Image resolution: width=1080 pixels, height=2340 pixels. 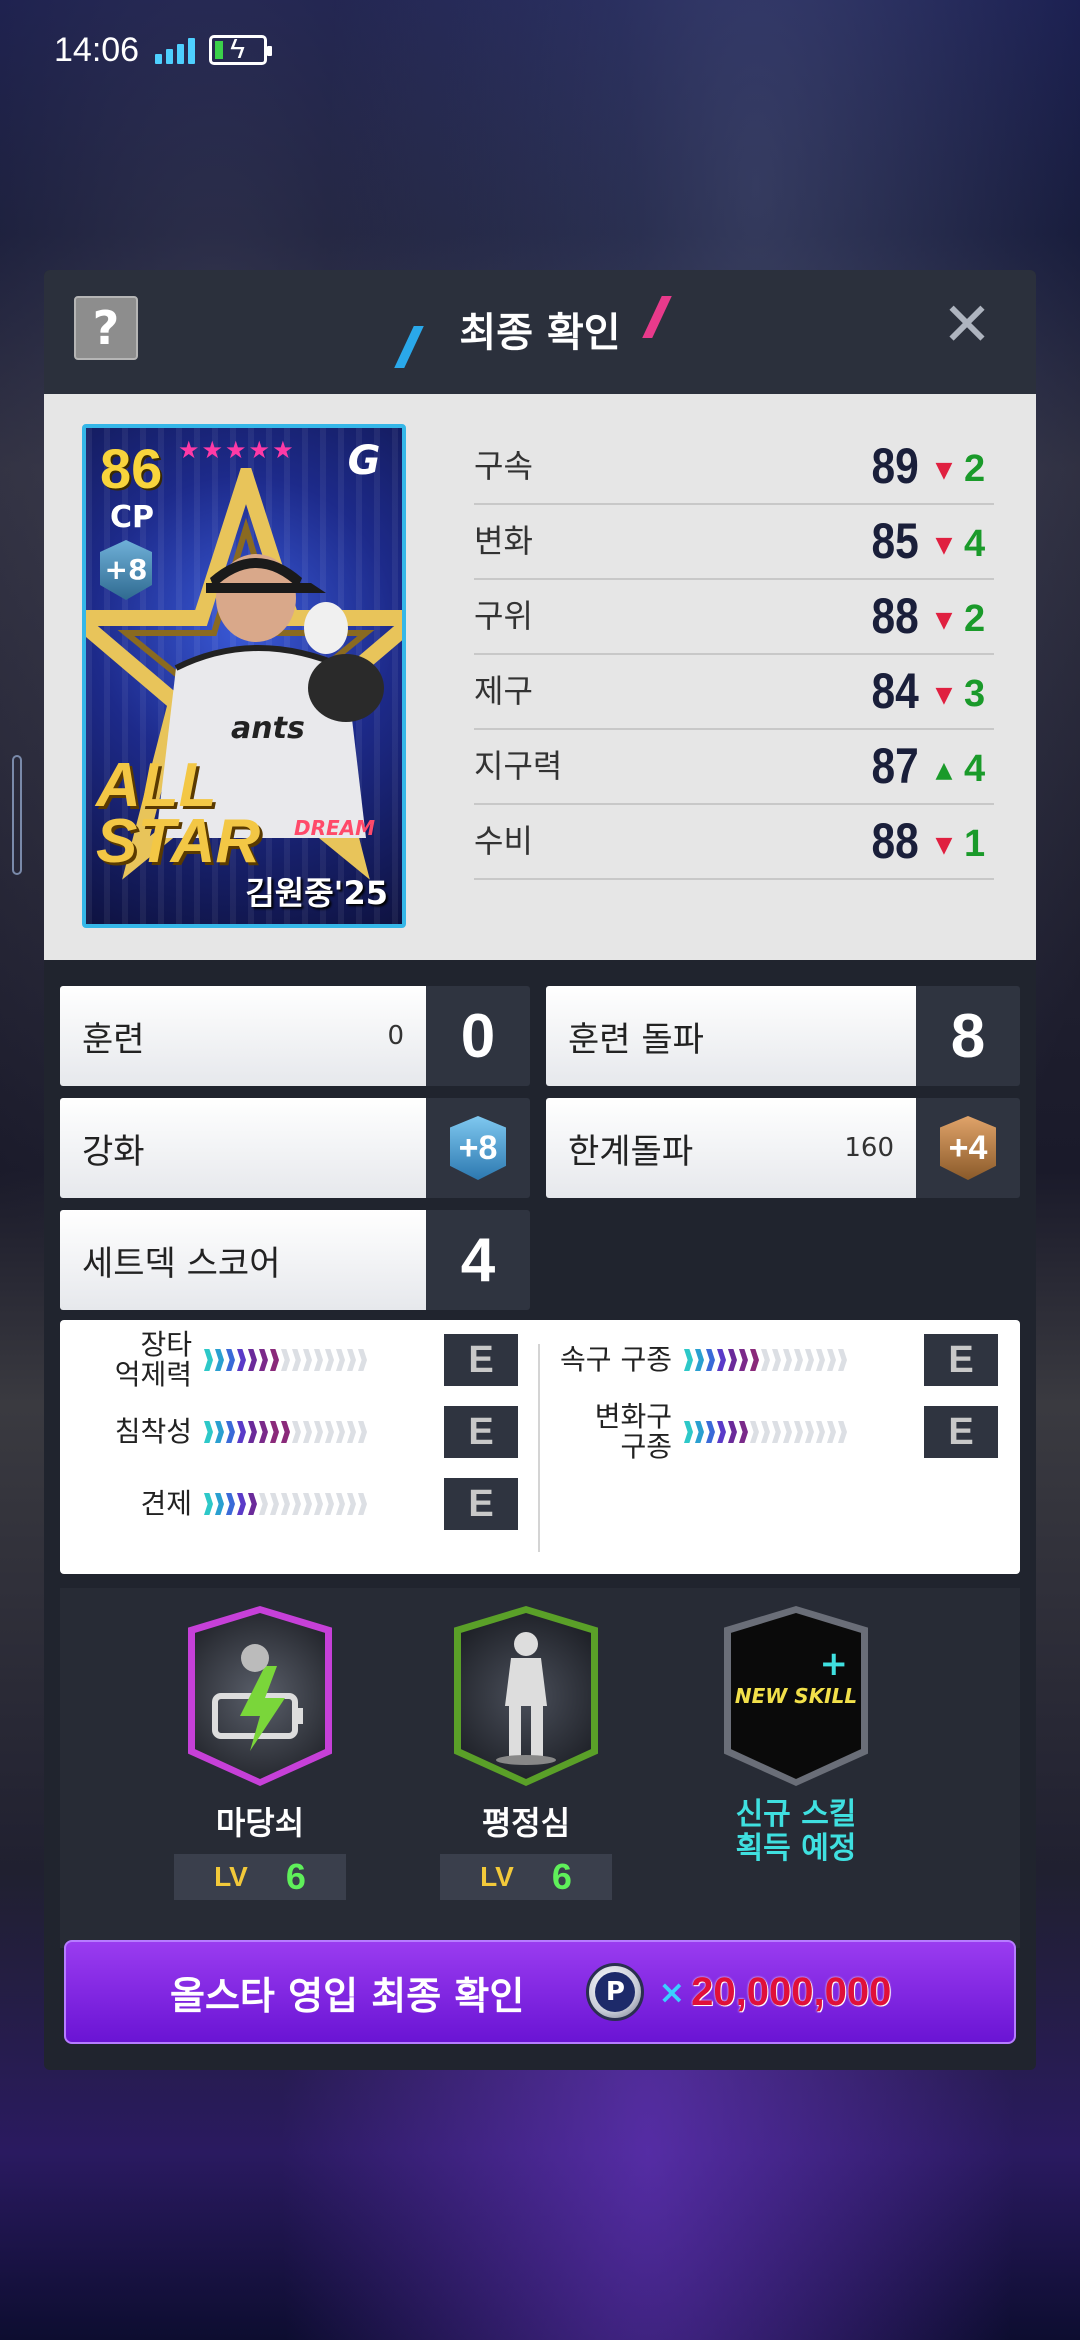 I want to click on stat-label: 지구력, so click(x=518, y=766).